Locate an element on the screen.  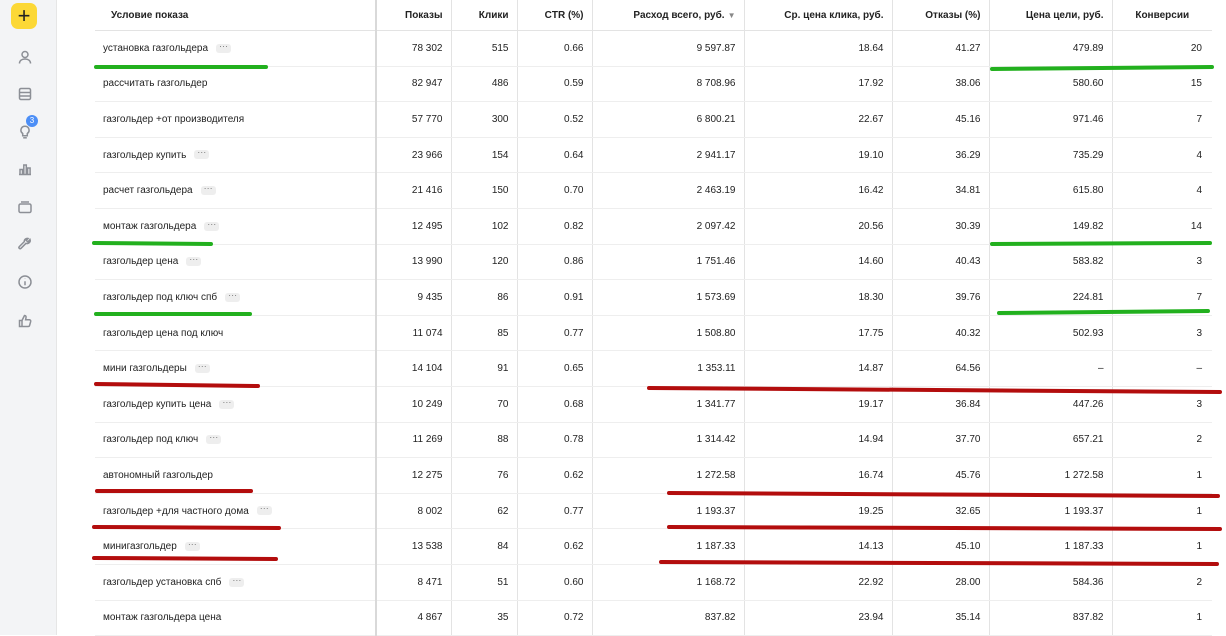
condition-label: газгольдер купить is located at coordinates (145, 155).